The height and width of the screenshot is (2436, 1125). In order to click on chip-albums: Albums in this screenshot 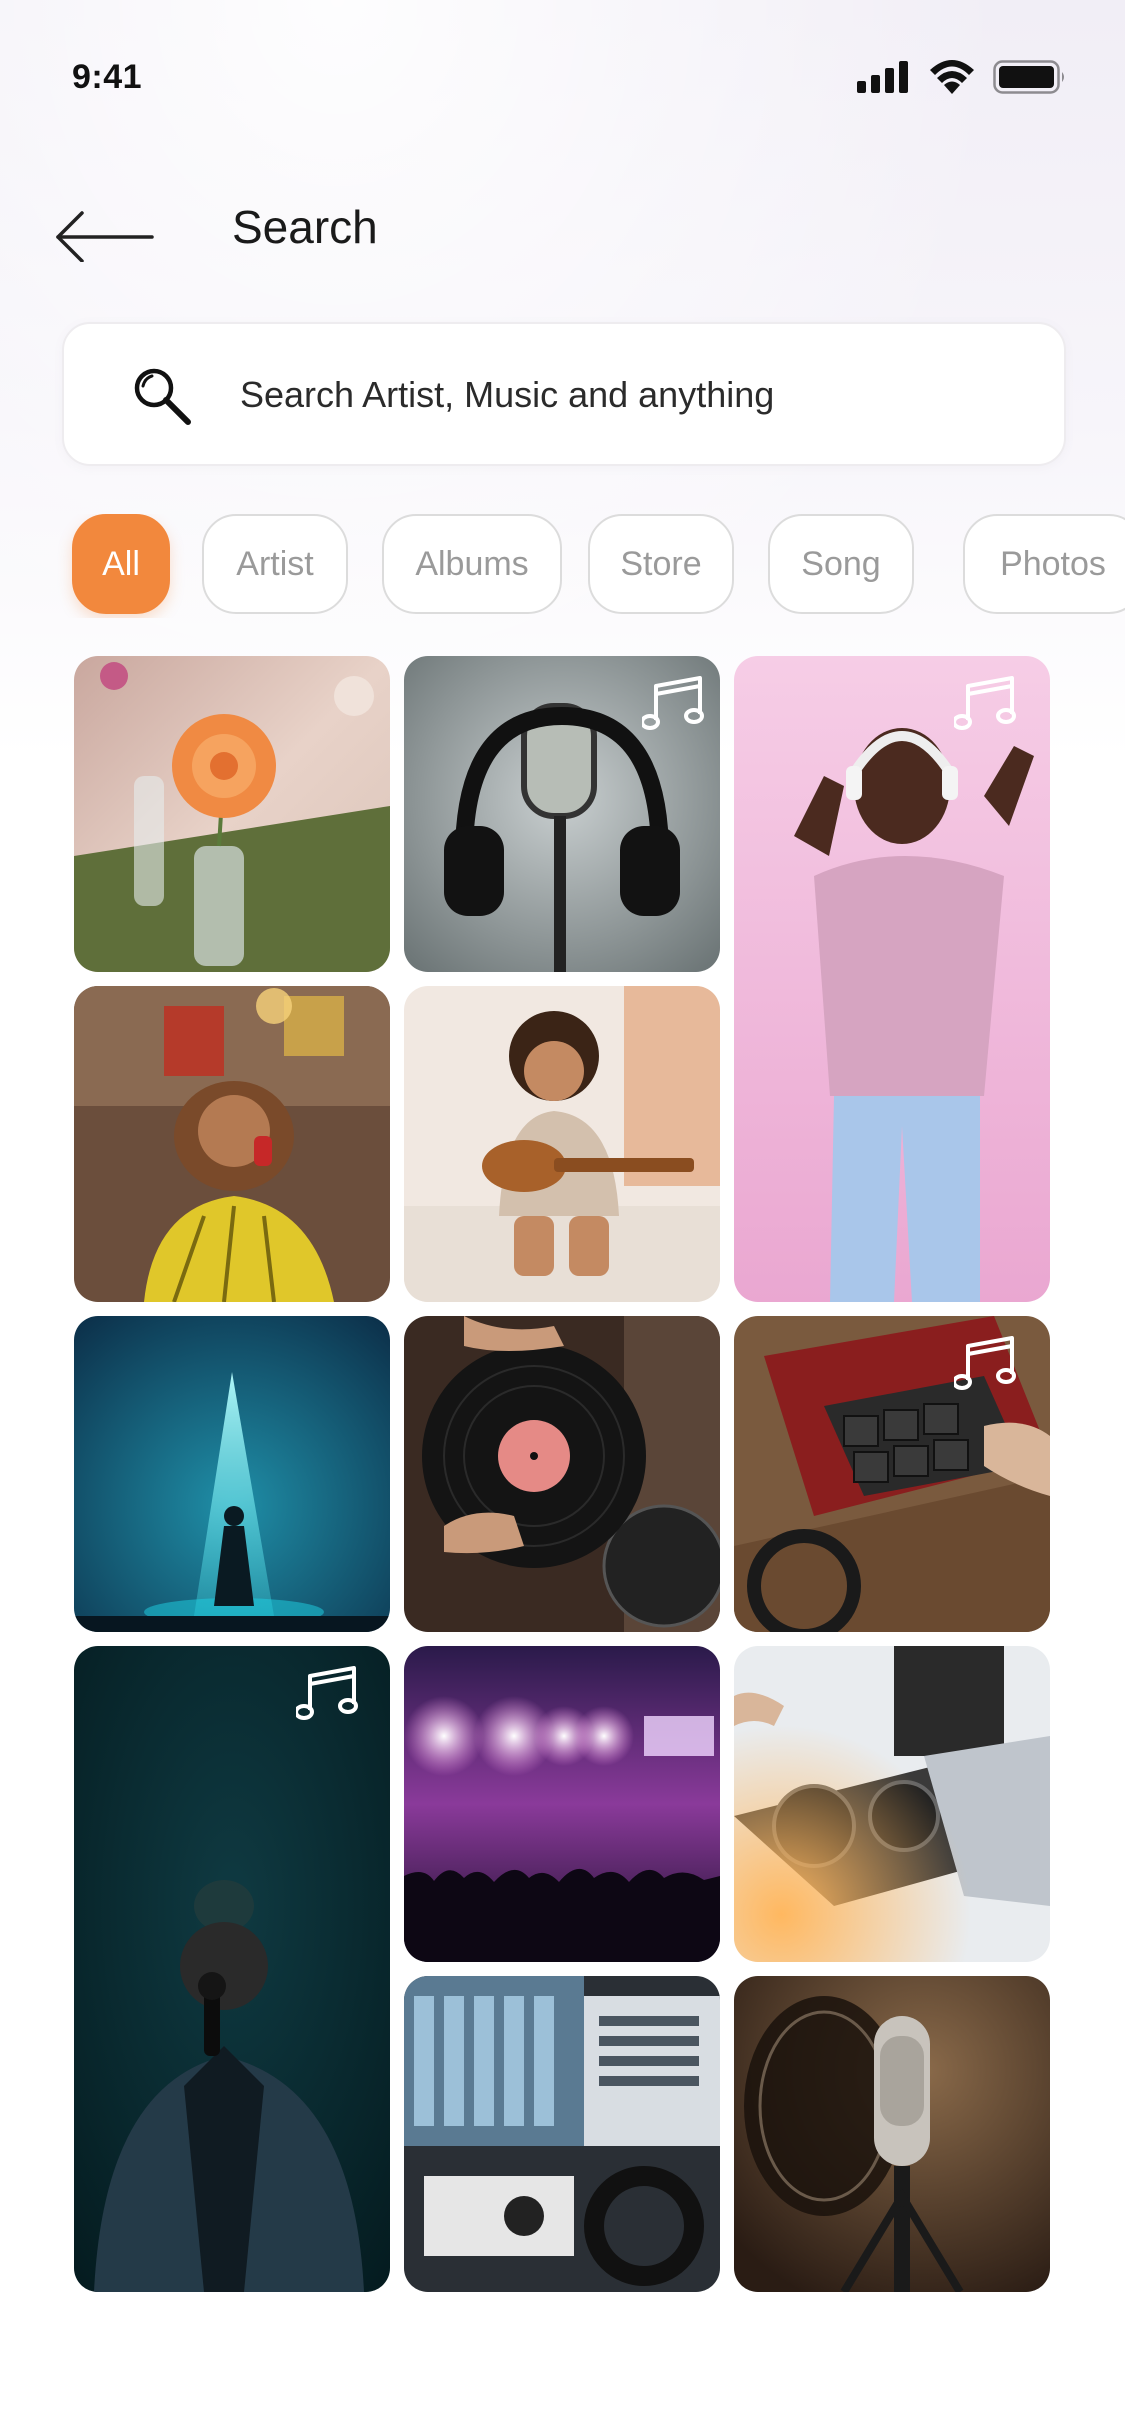, I will do `click(472, 564)`.